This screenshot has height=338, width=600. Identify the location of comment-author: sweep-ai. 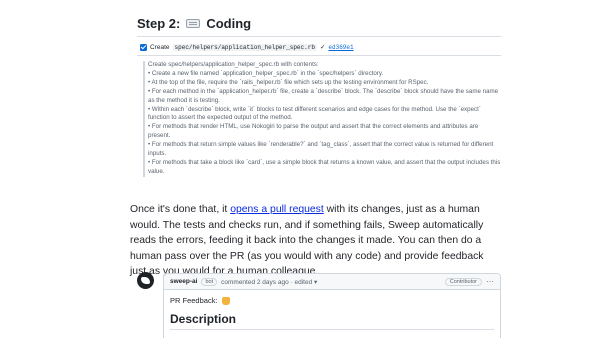
(183, 281).